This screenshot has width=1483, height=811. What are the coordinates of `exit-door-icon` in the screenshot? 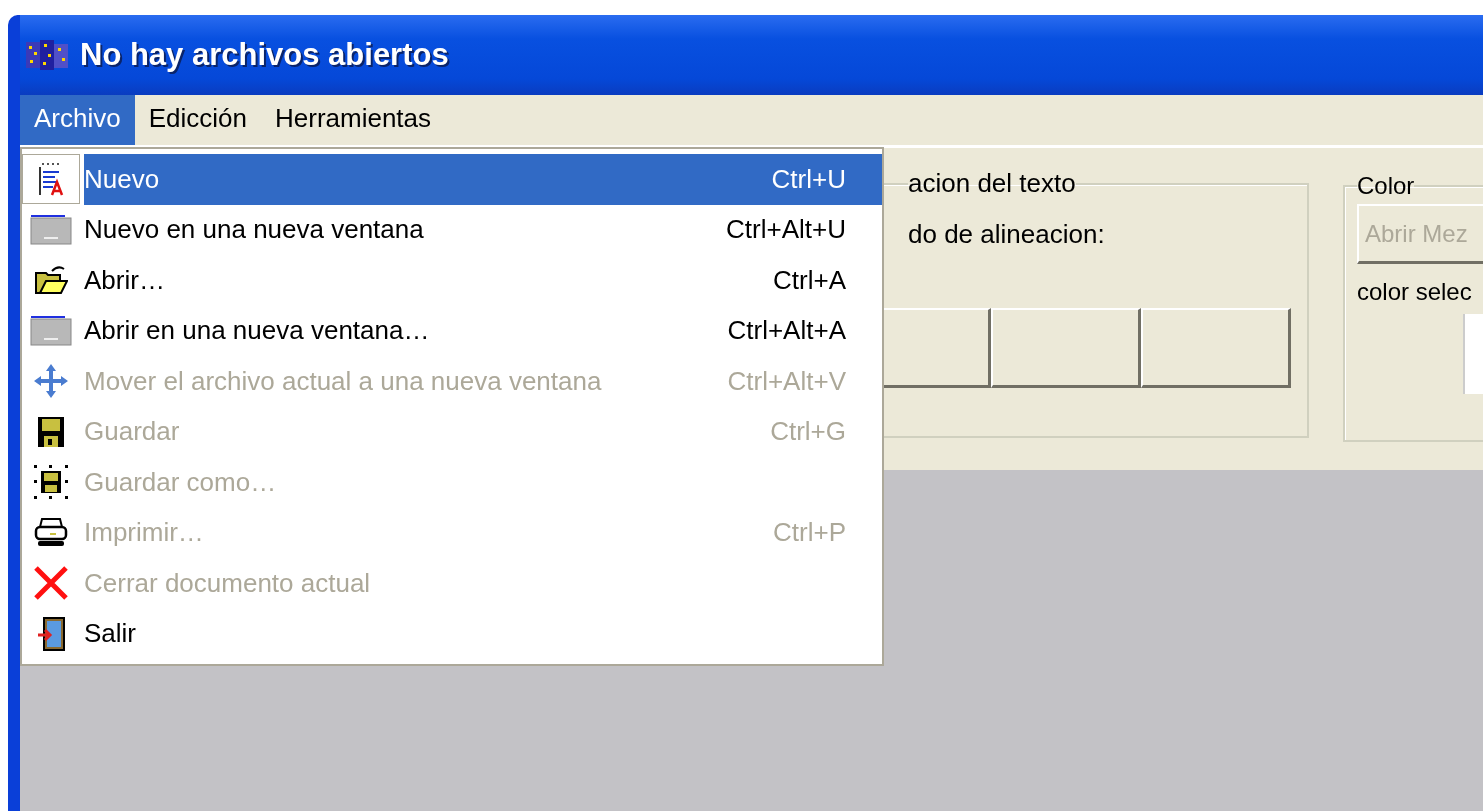 It's located at (51, 633).